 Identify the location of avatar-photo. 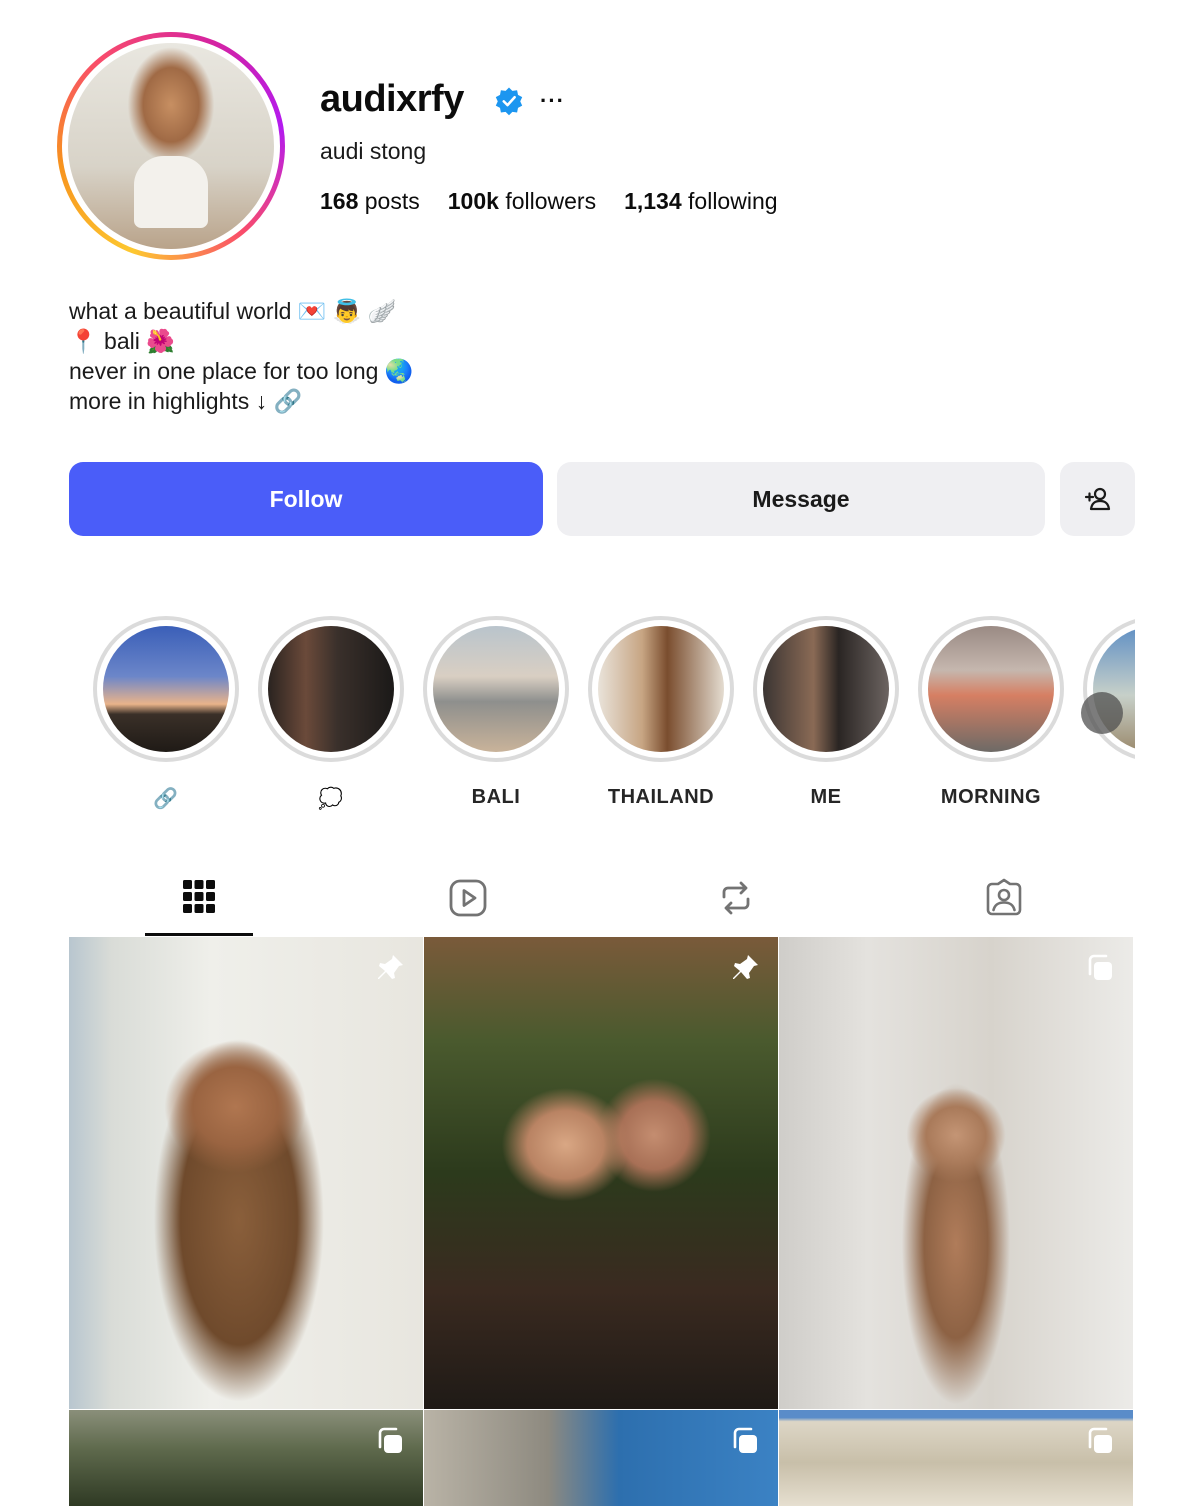
(171, 146).